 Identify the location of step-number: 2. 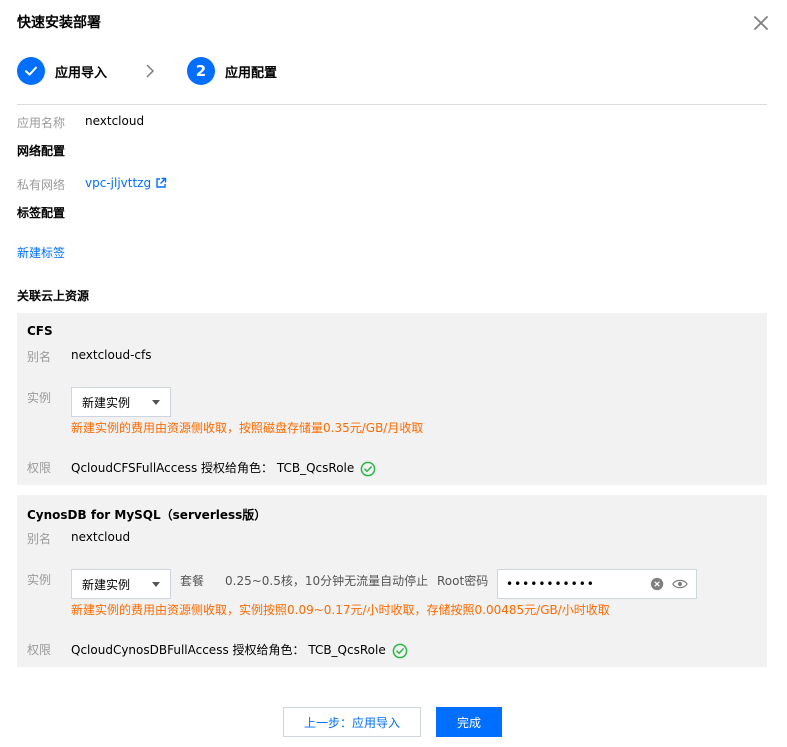
(201, 71).